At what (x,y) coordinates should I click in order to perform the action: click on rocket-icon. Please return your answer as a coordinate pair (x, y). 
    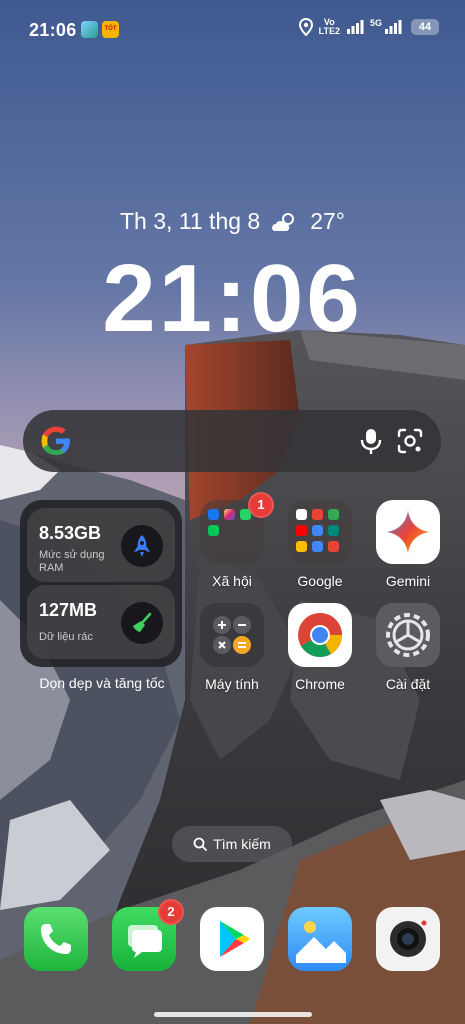
    Looking at the image, I should click on (142, 546).